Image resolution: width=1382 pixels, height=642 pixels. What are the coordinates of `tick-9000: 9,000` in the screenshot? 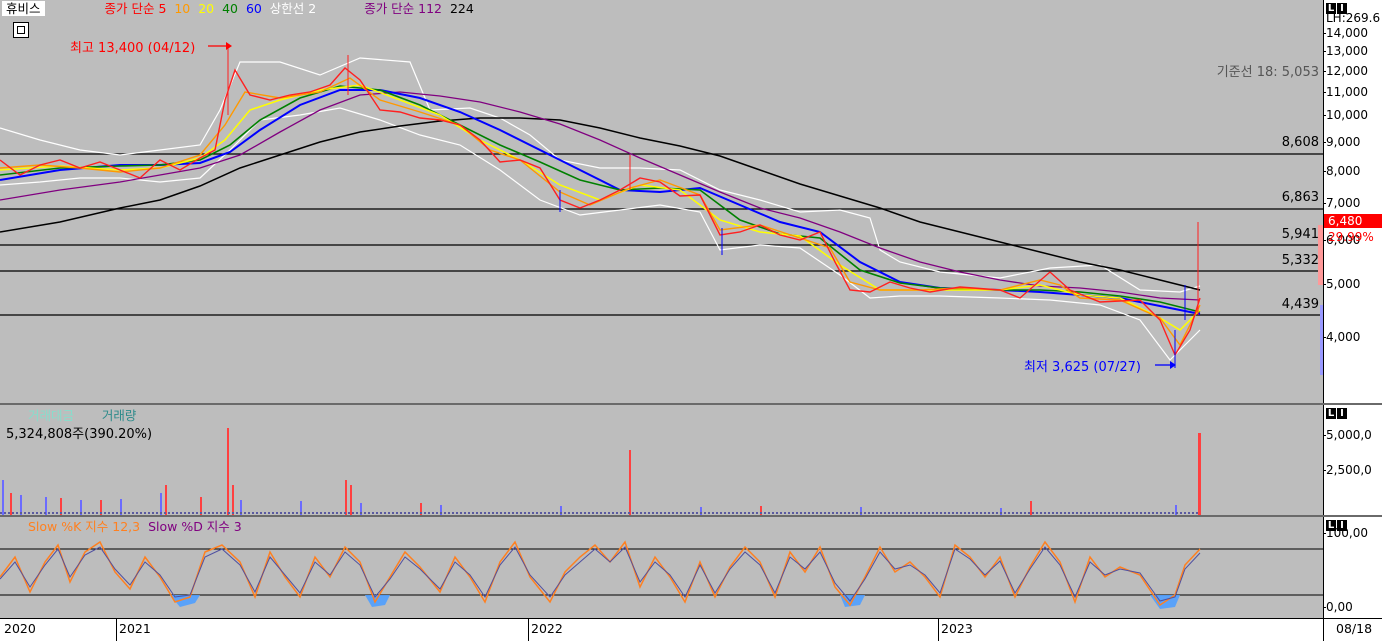 It's located at (1342, 142).